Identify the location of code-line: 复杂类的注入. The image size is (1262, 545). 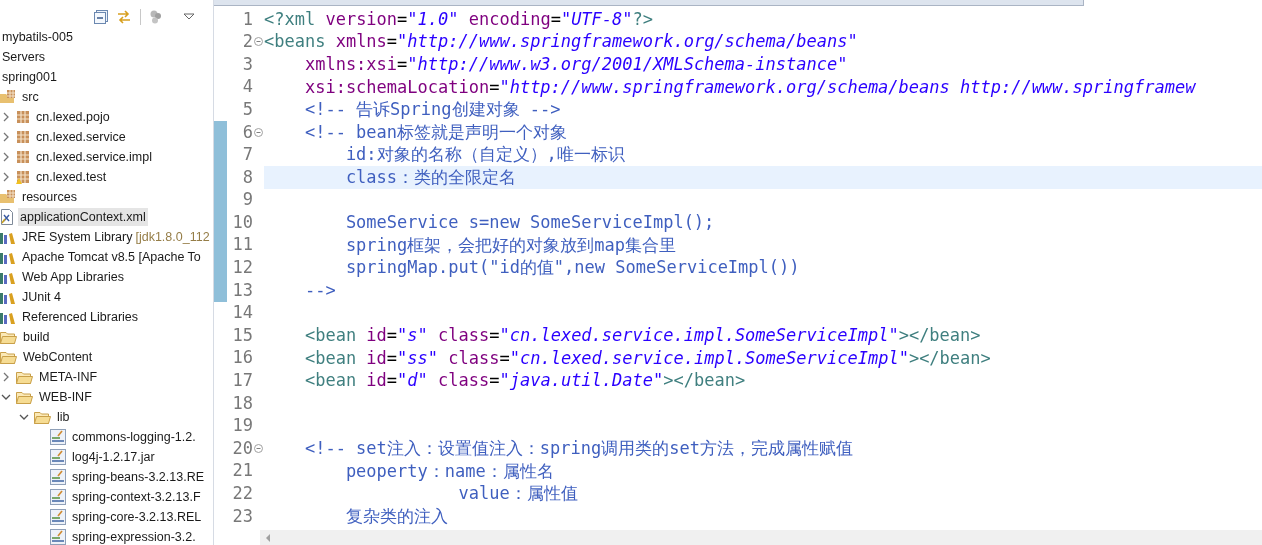
(396, 516).